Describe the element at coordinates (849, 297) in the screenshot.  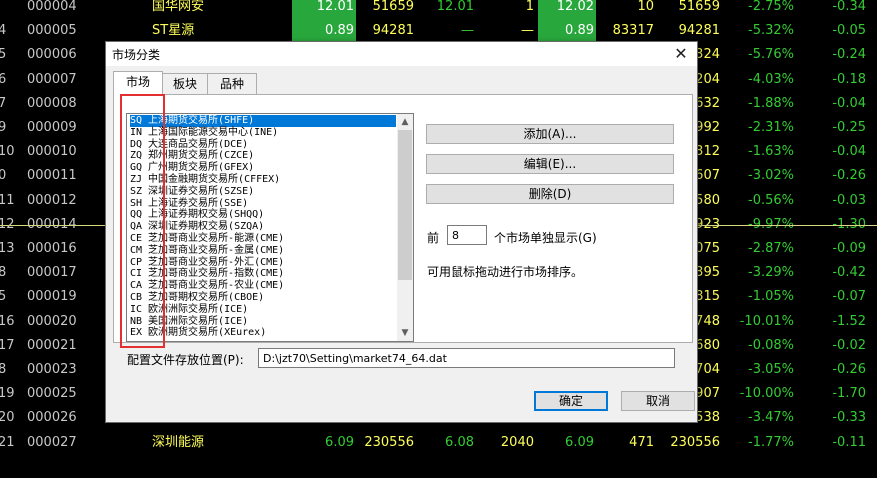
I see `cell-chg: -0.07` at that location.